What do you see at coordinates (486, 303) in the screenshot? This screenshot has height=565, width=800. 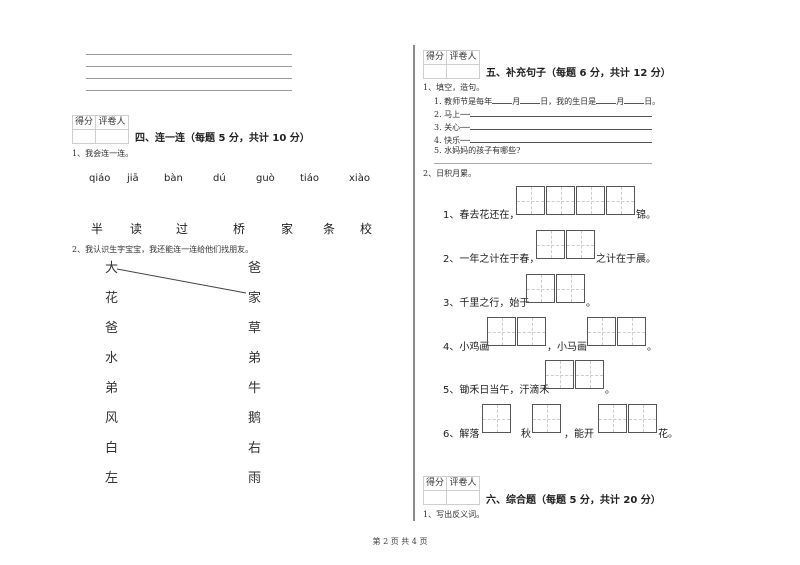 I see `proverb-text: 3、千里之行，始于` at bounding box center [486, 303].